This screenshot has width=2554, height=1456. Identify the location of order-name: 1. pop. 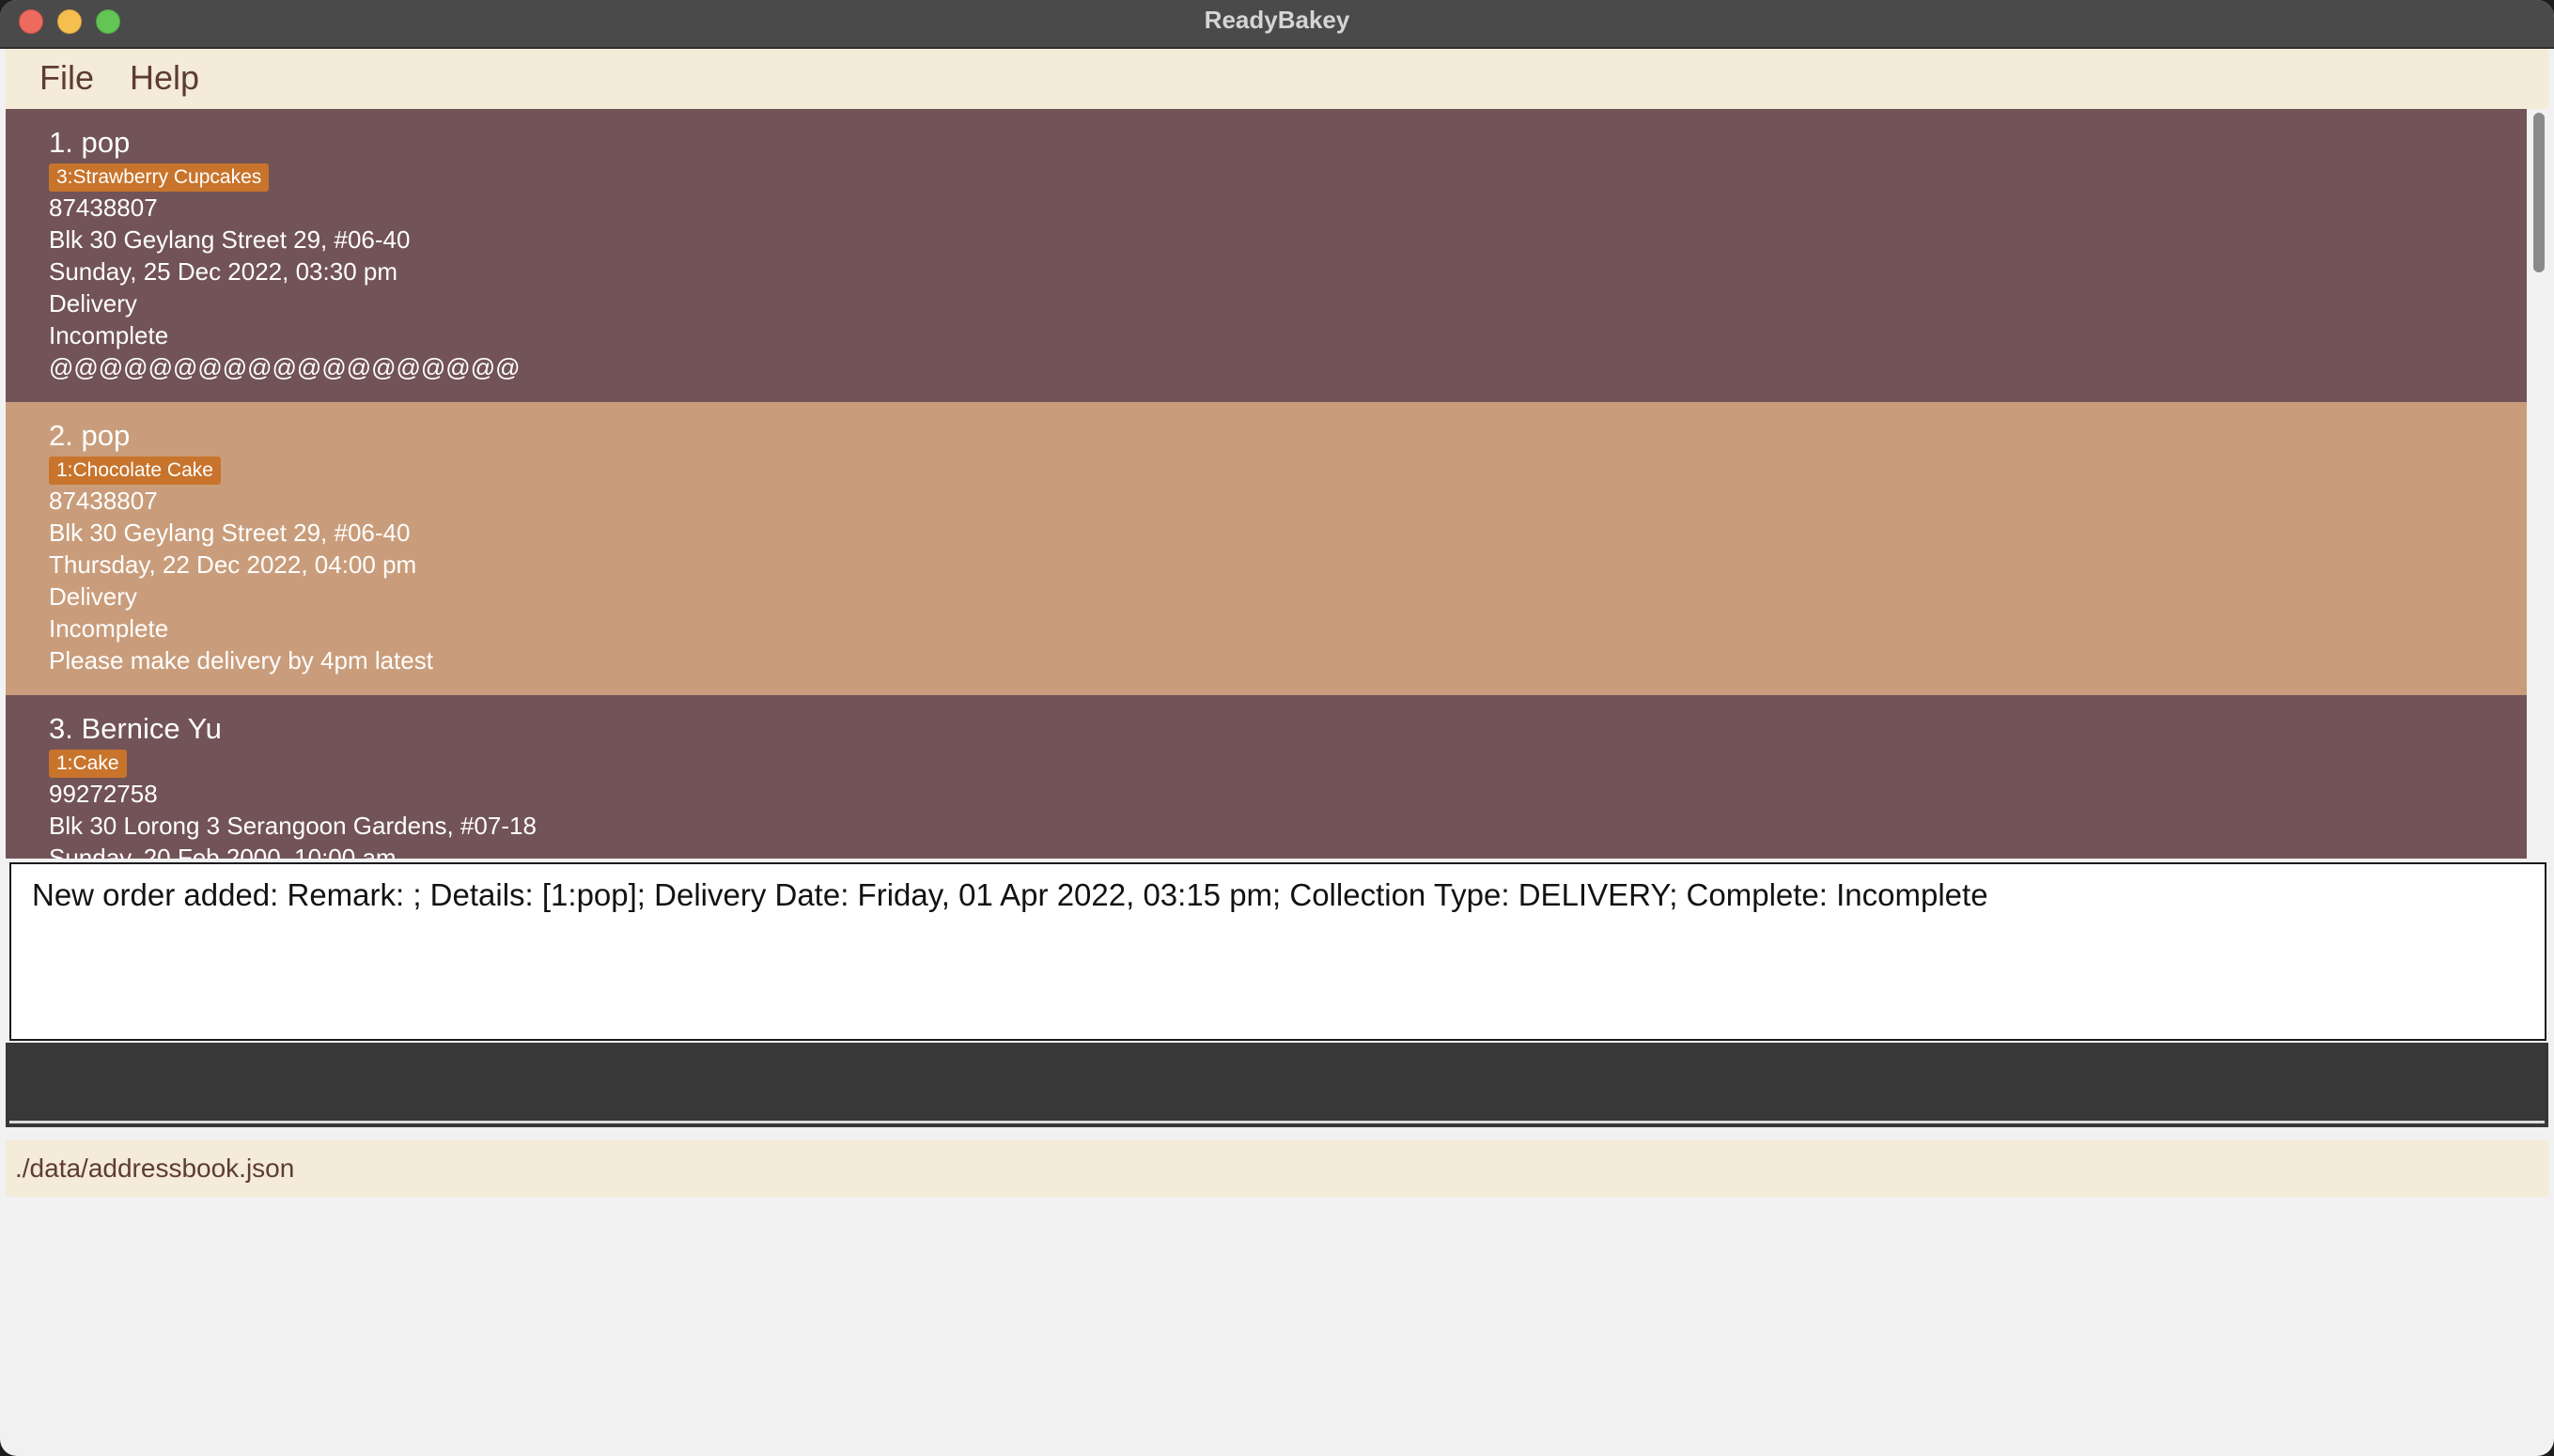
(90, 142).